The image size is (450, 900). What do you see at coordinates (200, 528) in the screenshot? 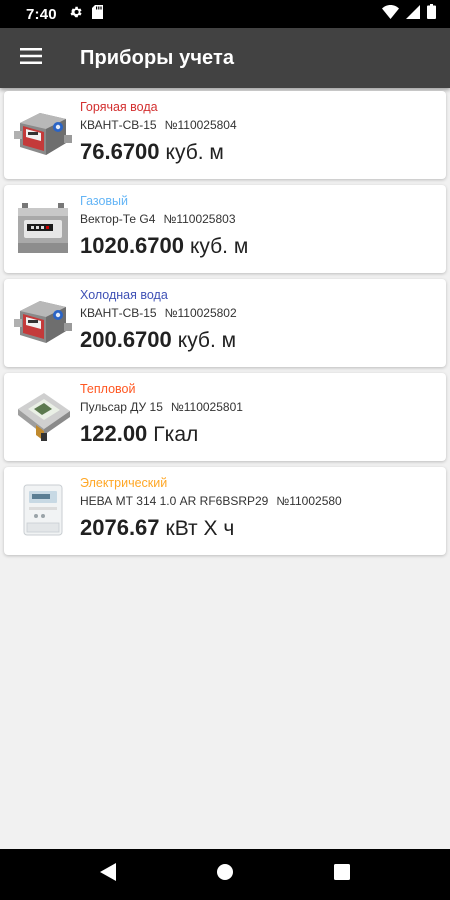
I see `meter-unit: кВт Х ч` at bounding box center [200, 528].